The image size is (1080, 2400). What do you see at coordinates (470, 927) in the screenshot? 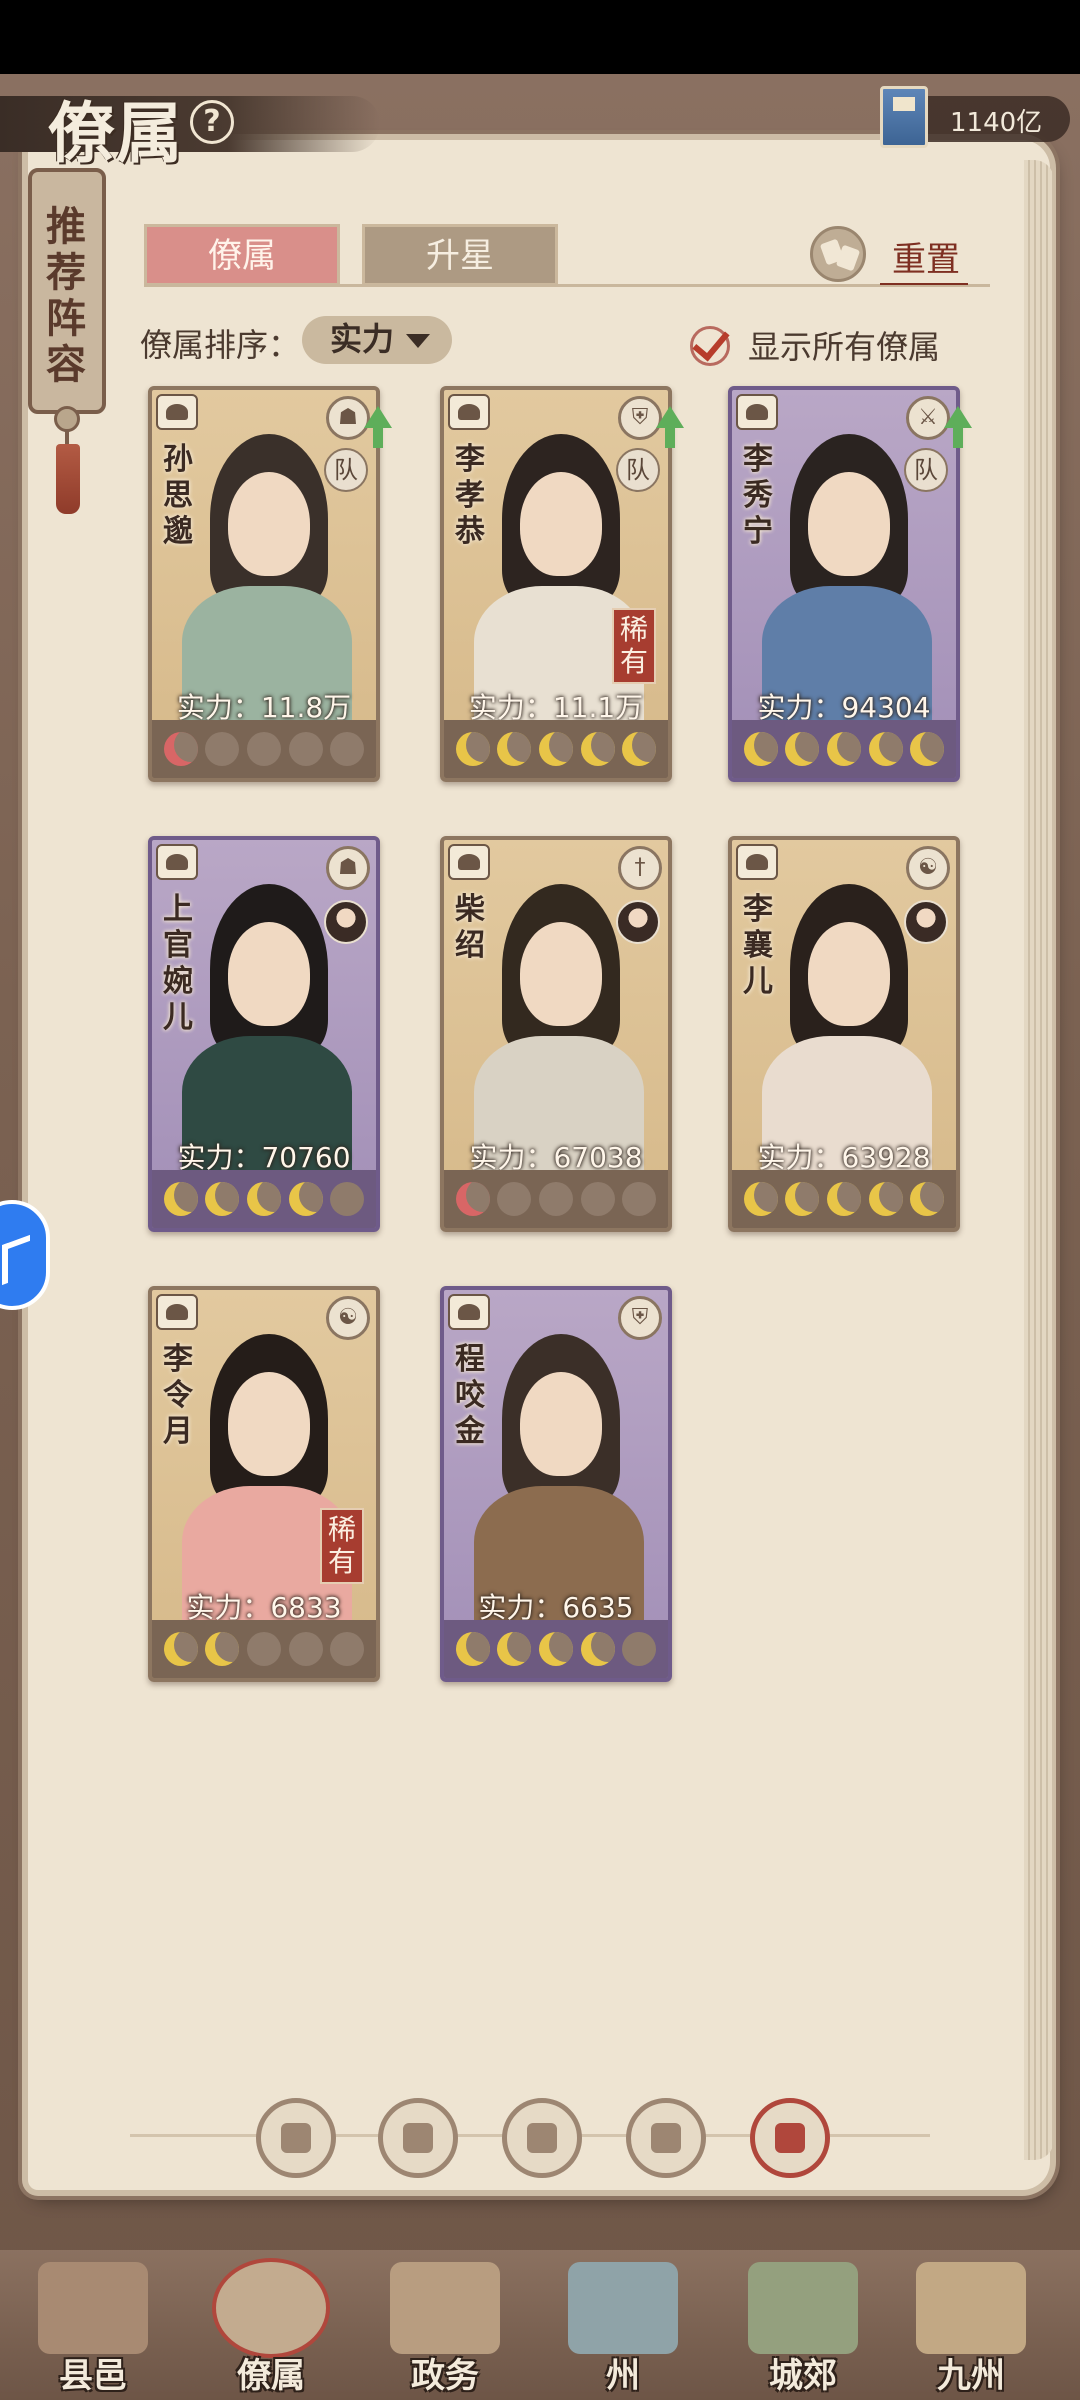
I see `character-name: 柴绍` at bounding box center [470, 927].